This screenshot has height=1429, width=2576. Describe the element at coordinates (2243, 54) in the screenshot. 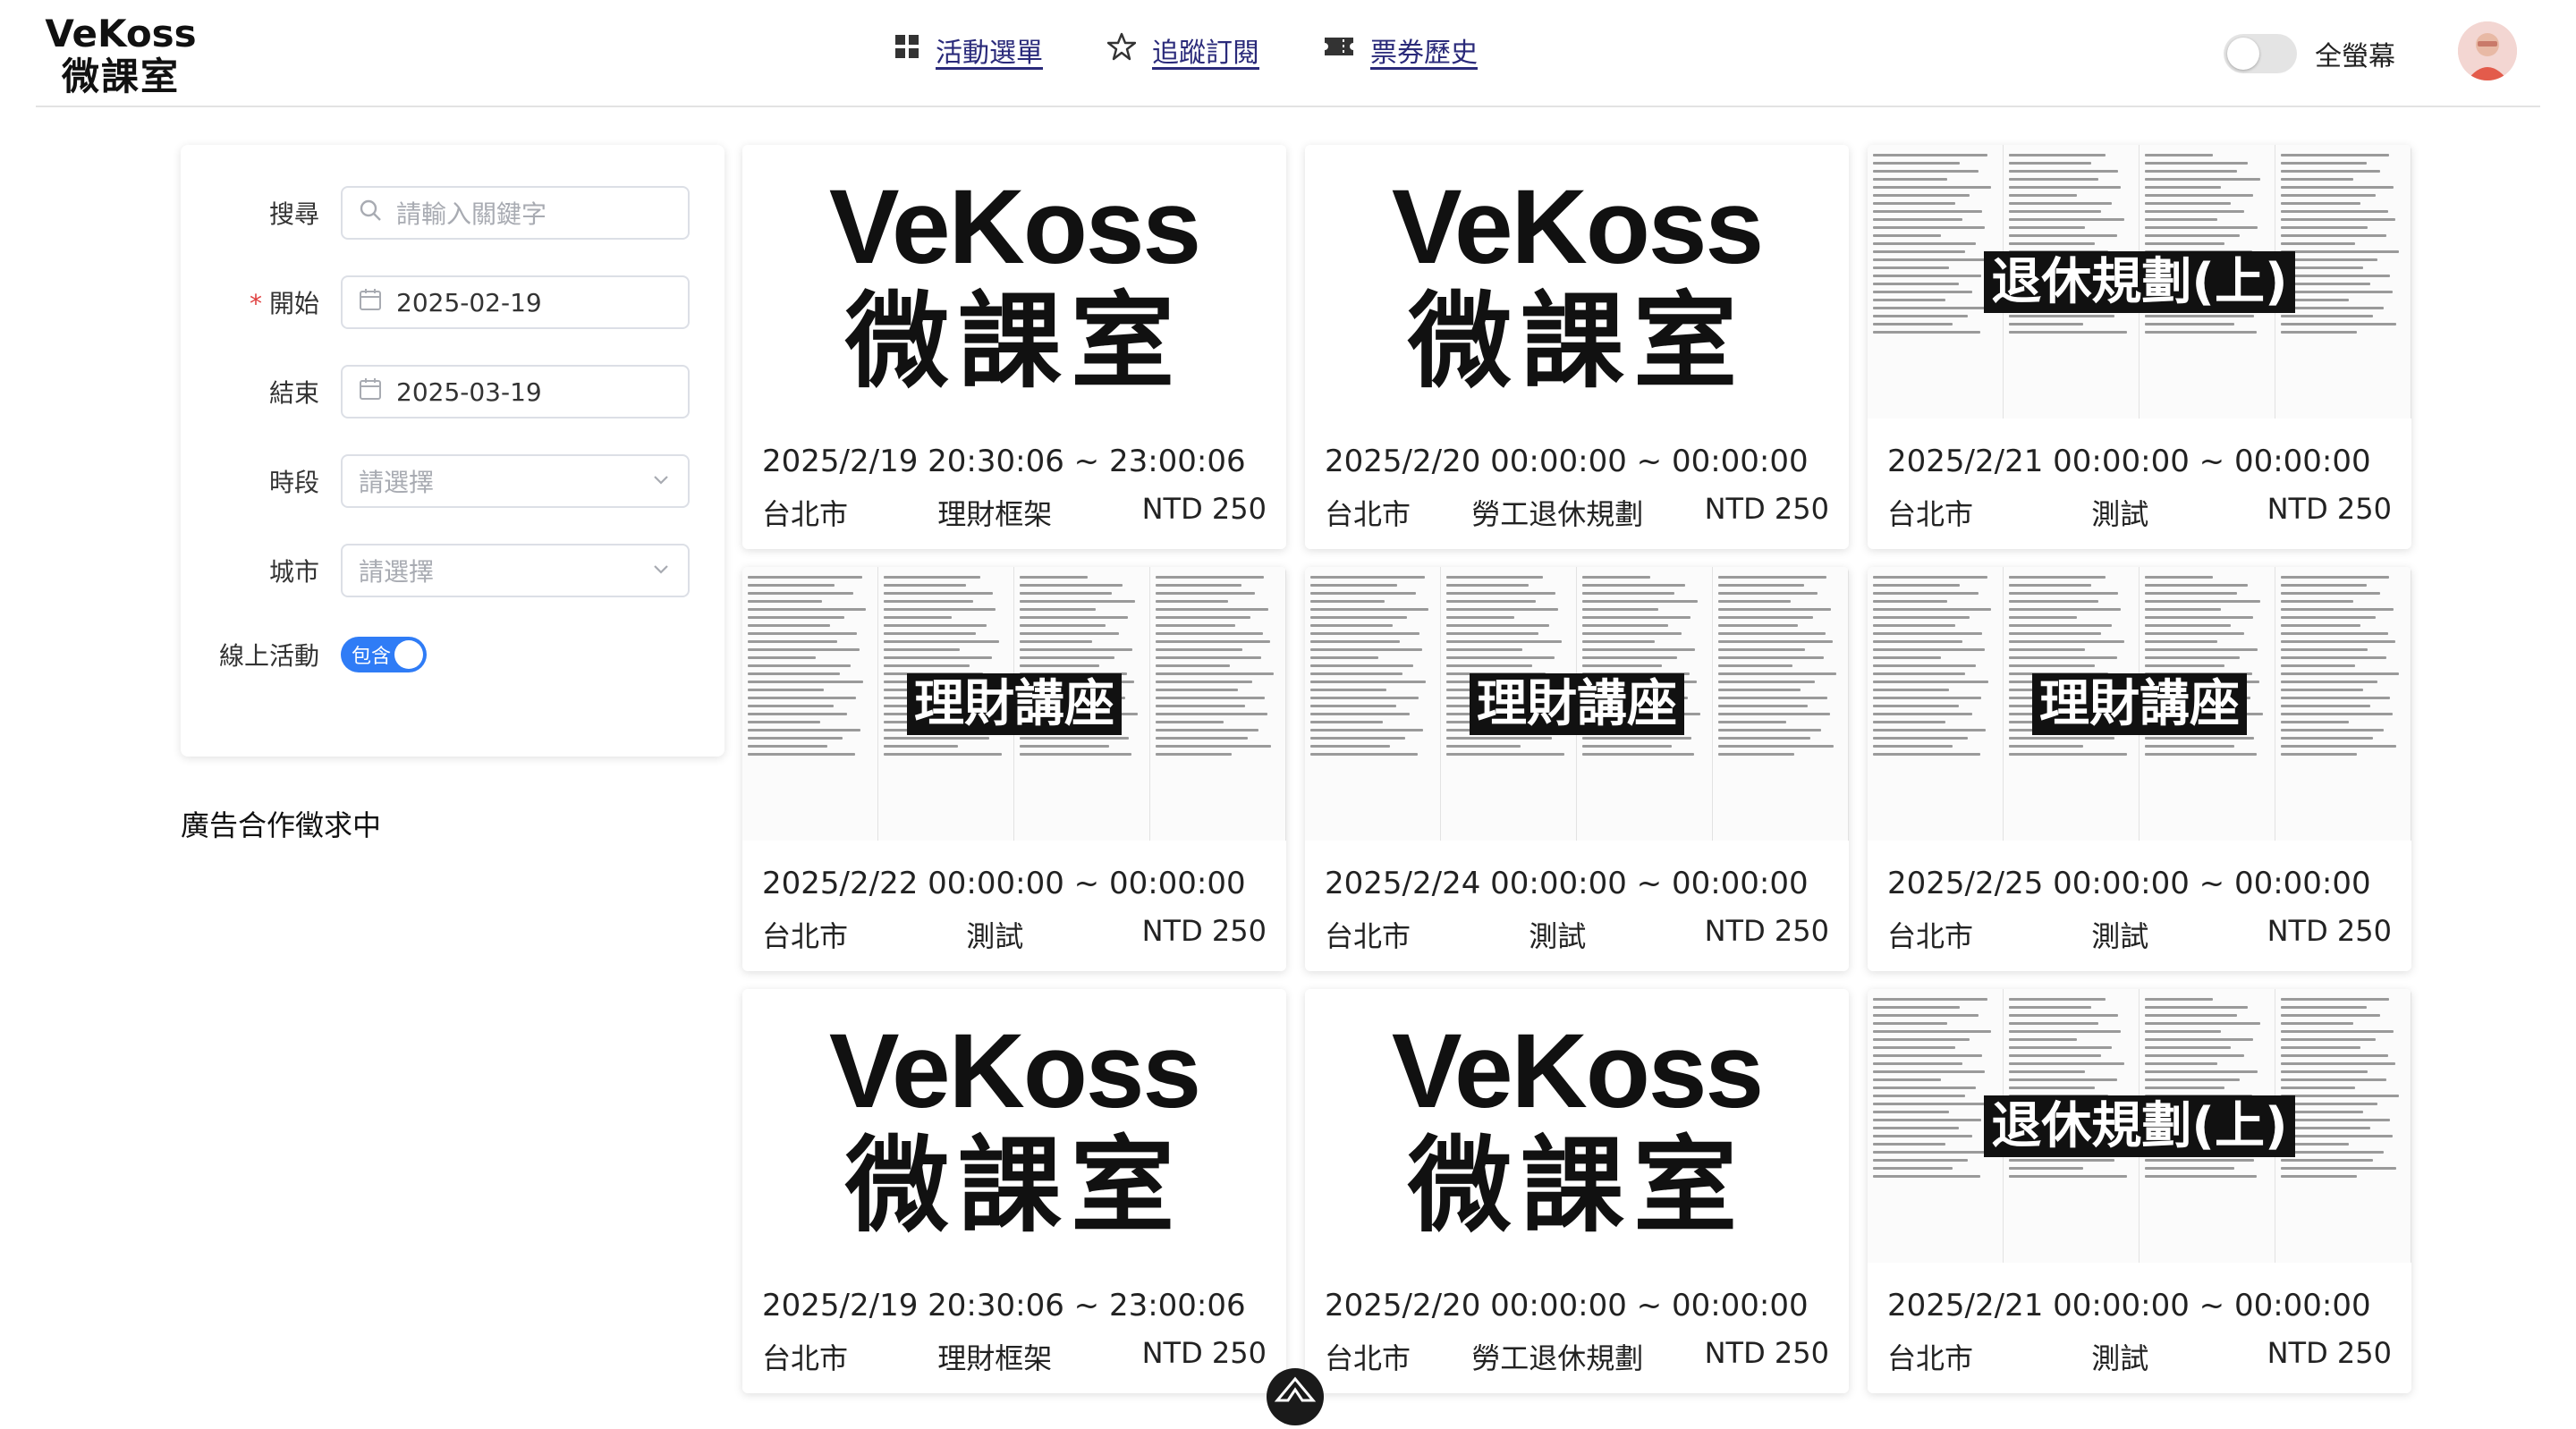

I see `switch-knob` at that location.